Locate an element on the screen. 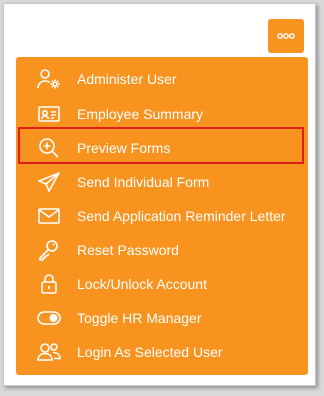  envelope-icon is located at coordinates (49, 216).